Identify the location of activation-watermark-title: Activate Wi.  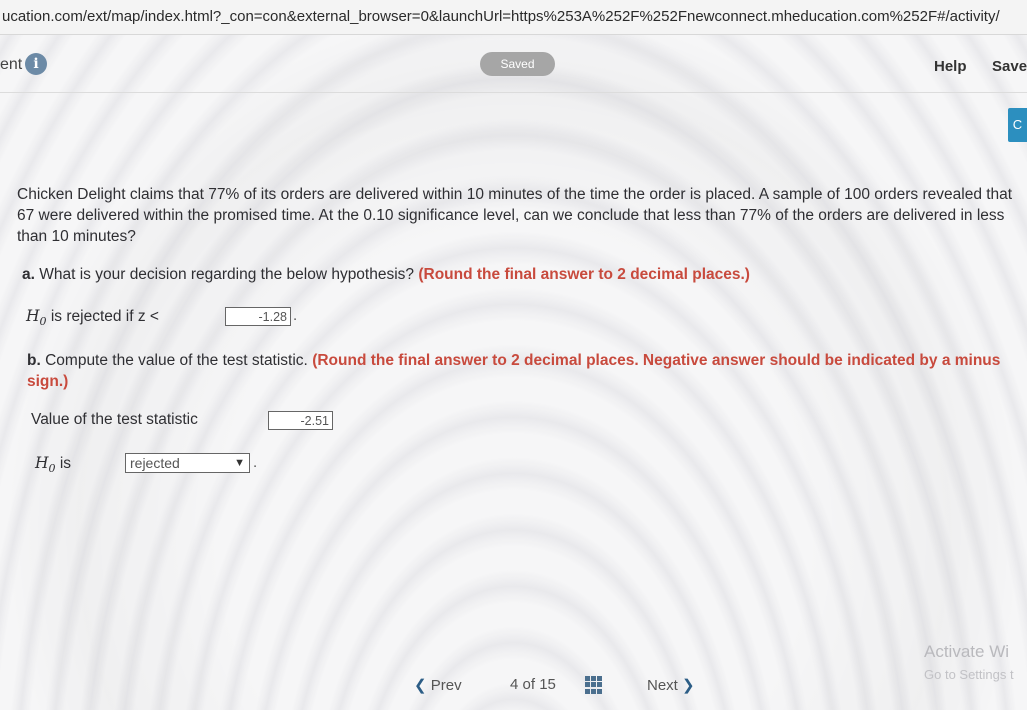
(967, 651).